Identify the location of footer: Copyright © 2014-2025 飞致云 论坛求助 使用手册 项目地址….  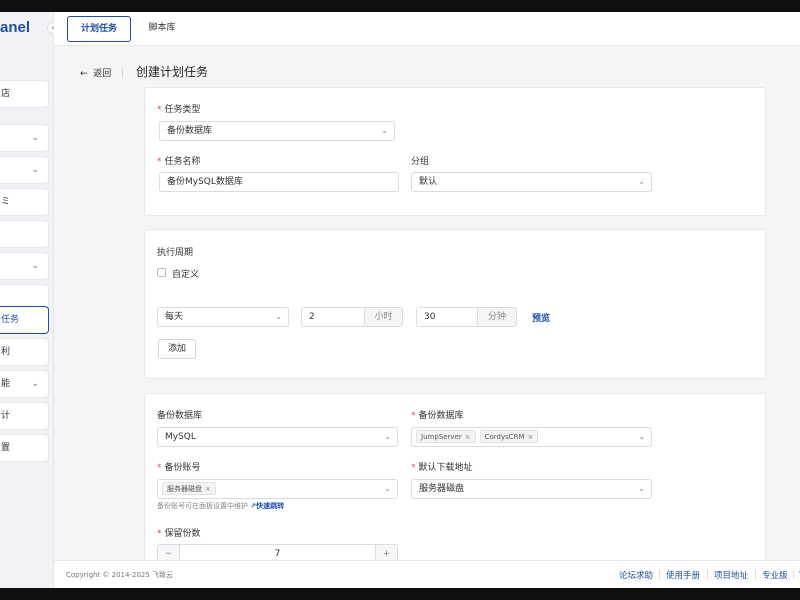
(427, 574).